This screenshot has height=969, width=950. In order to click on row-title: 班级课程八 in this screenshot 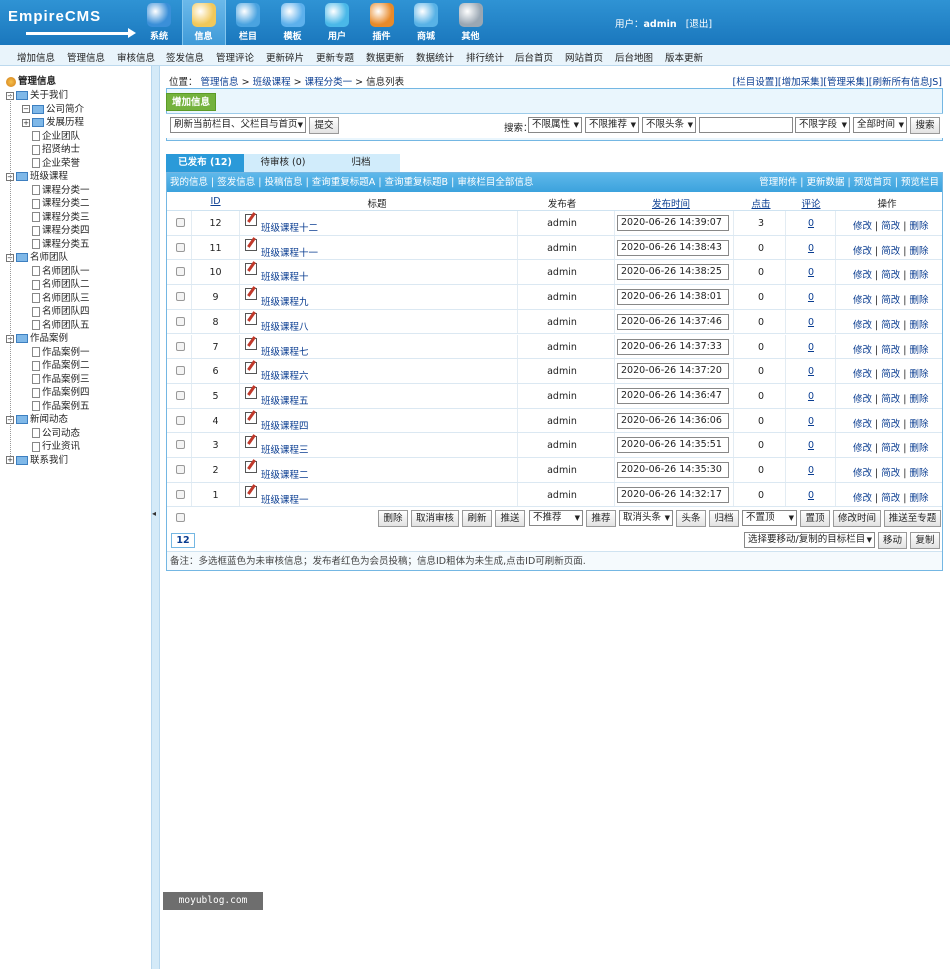, I will do `click(285, 326)`.